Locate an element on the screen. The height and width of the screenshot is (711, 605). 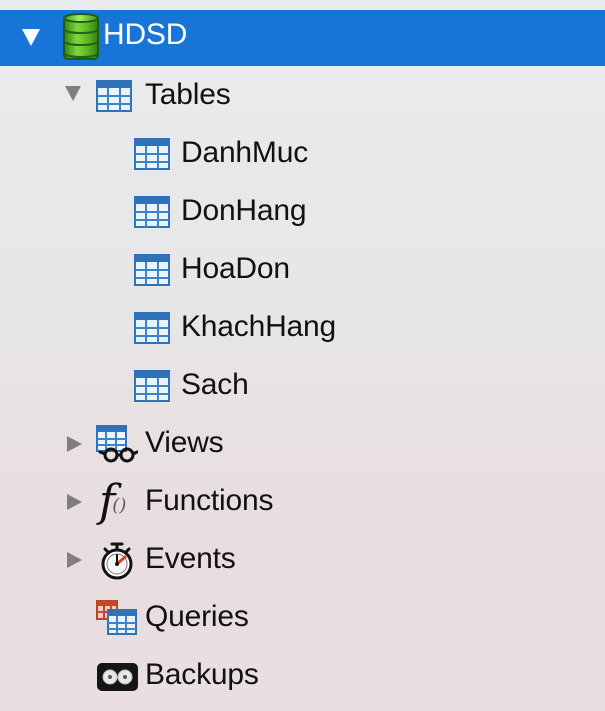
queries-icon is located at coordinates (116, 617).